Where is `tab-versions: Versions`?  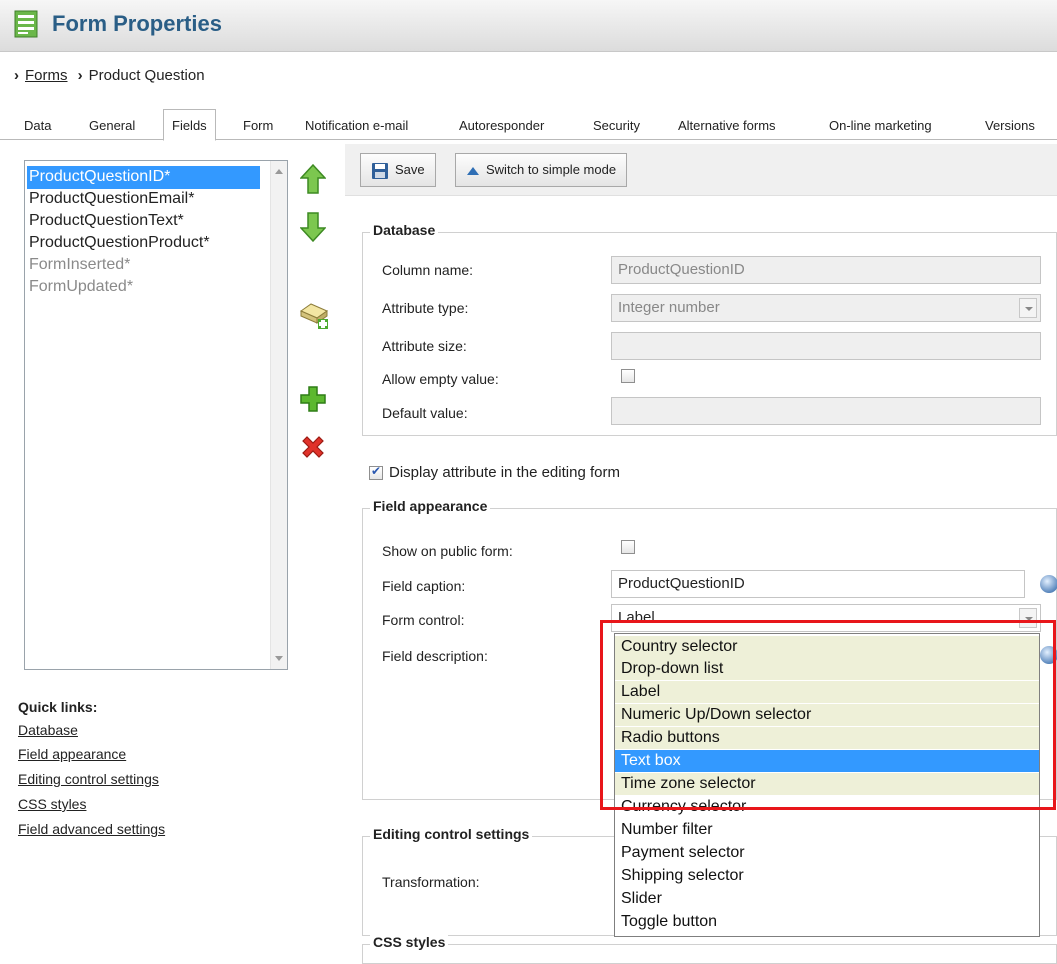
tab-versions: Versions is located at coordinates (1010, 125).